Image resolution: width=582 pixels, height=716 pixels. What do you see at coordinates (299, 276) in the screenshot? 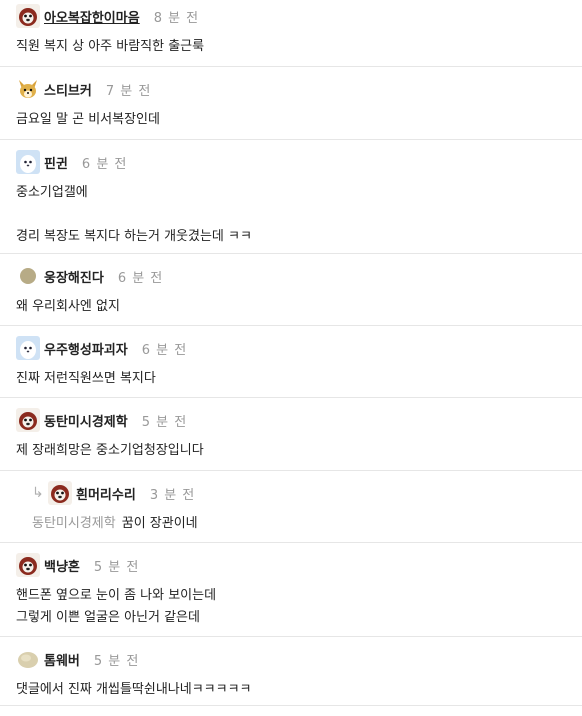
I see `comment-meta: 웅장해진다 6 분 전` at bounding box center [299, 276].